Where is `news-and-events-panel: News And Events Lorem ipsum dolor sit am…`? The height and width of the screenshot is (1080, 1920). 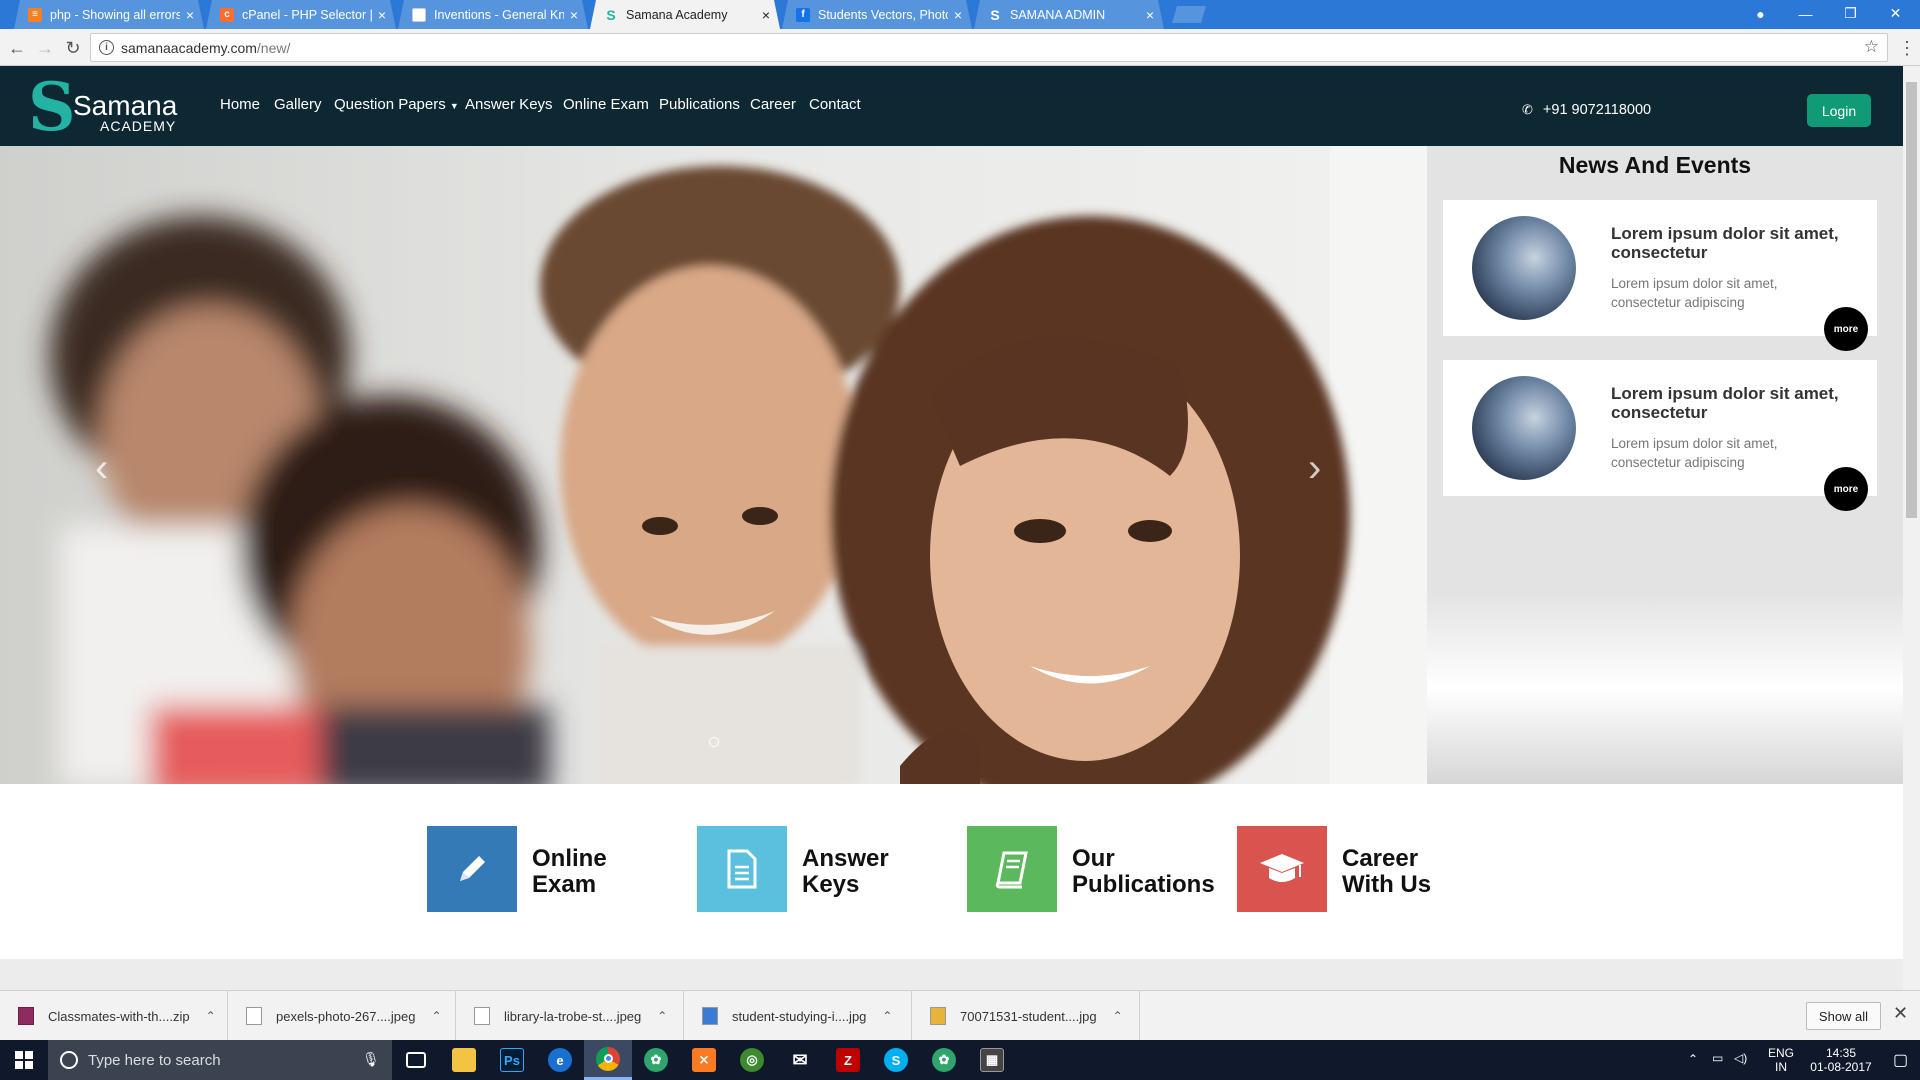
news-and-events-panel: News And Events Lorem ipsum dolor sit am… is located at coordinates (1665, 465).